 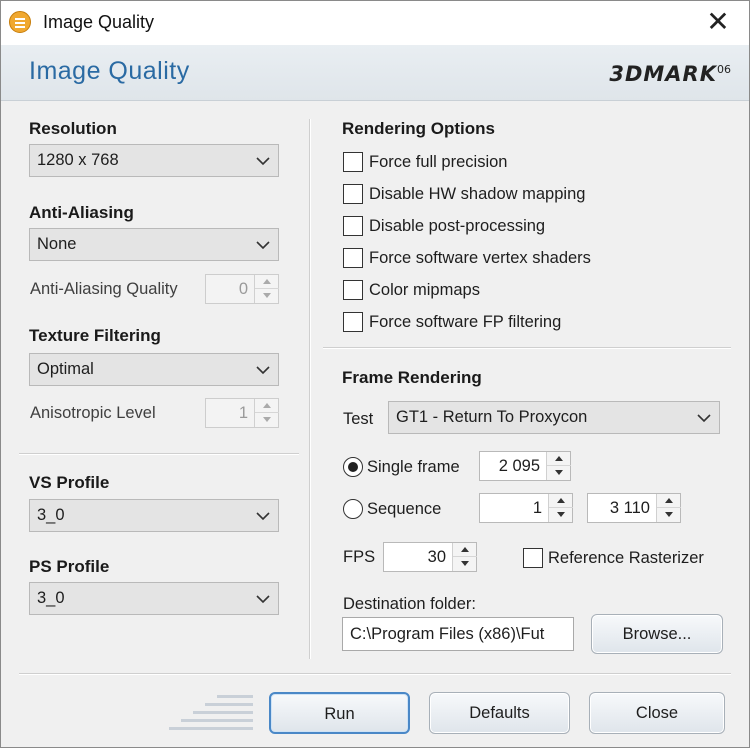 I want to click on close-button: Close, so click(x=657, y=713).